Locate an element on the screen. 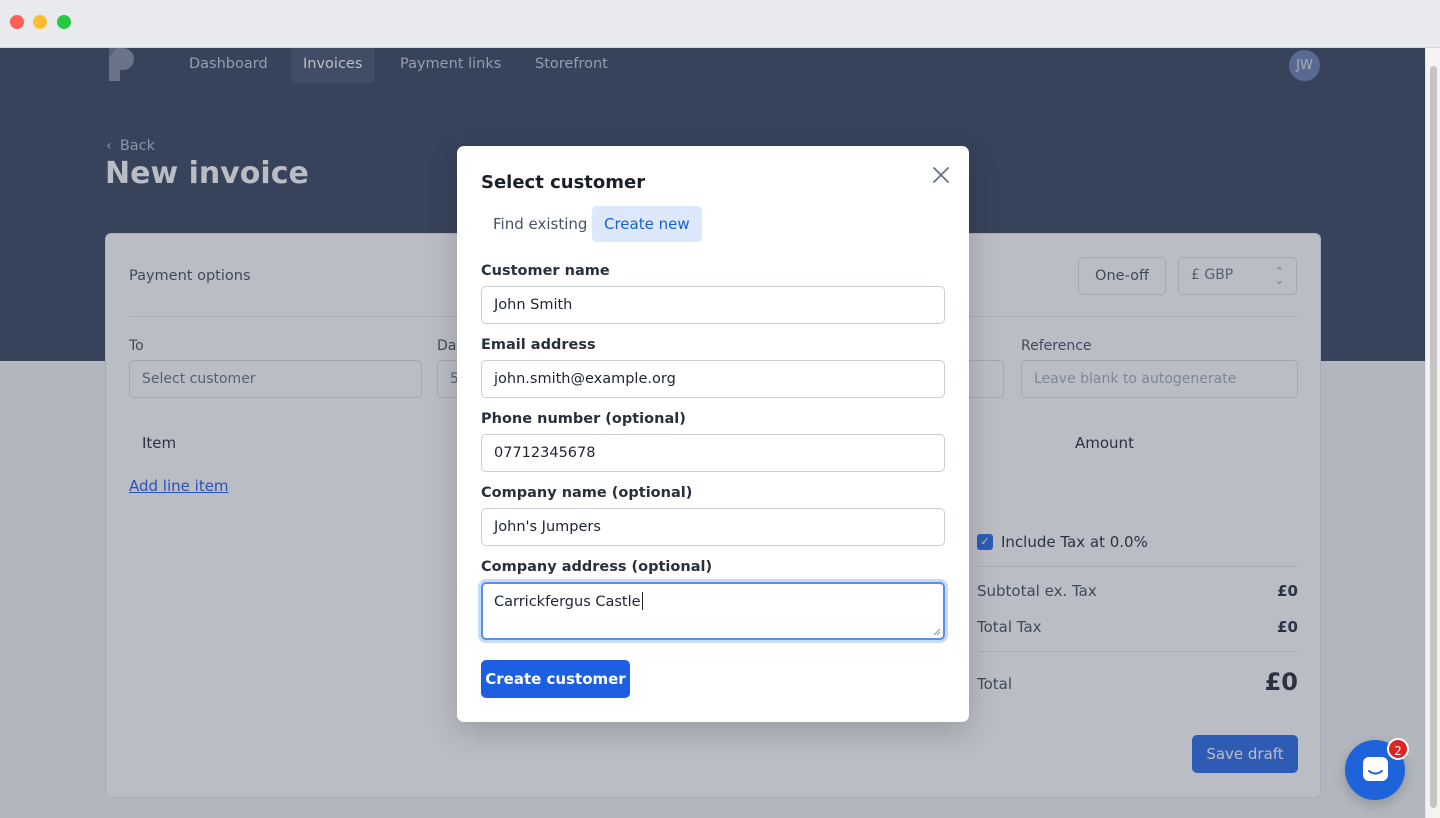 The height and width of the screenshot is (818, 1440). company-address-label: Company address (optional) is located at coordinates (597, 567).